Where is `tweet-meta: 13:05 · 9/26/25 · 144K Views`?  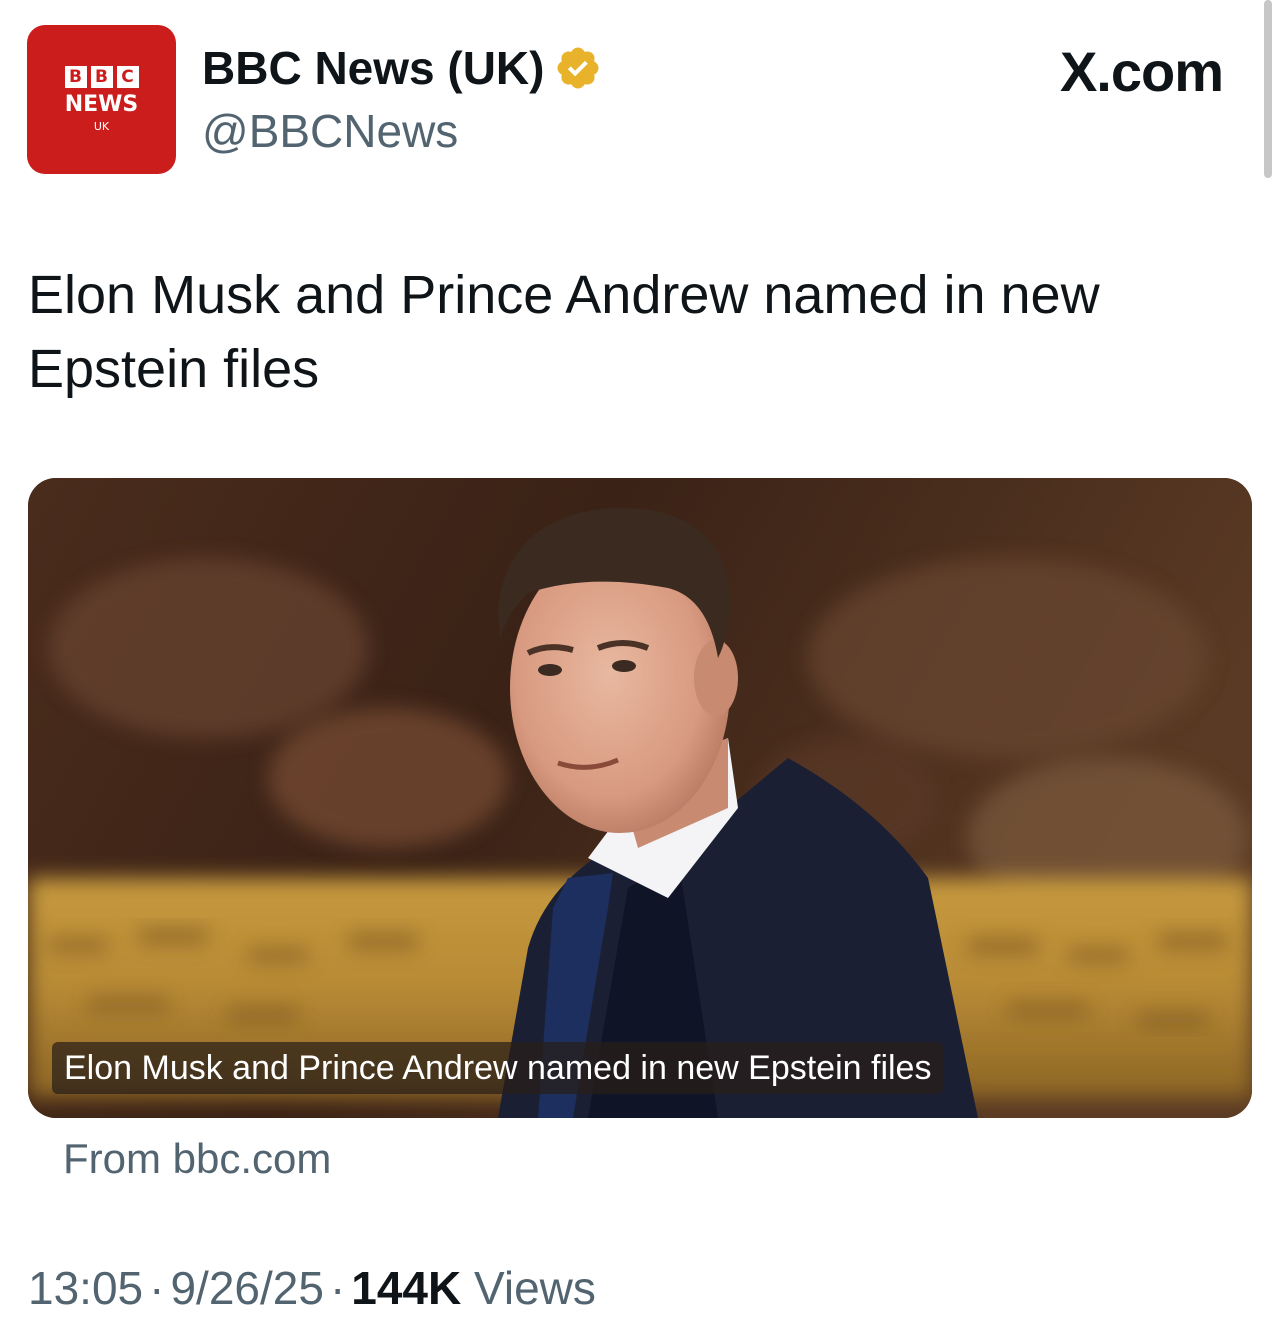 tweet-meta: 13:05 · 9/26/25 · 144K Views is located at coordinates (312, 1288).